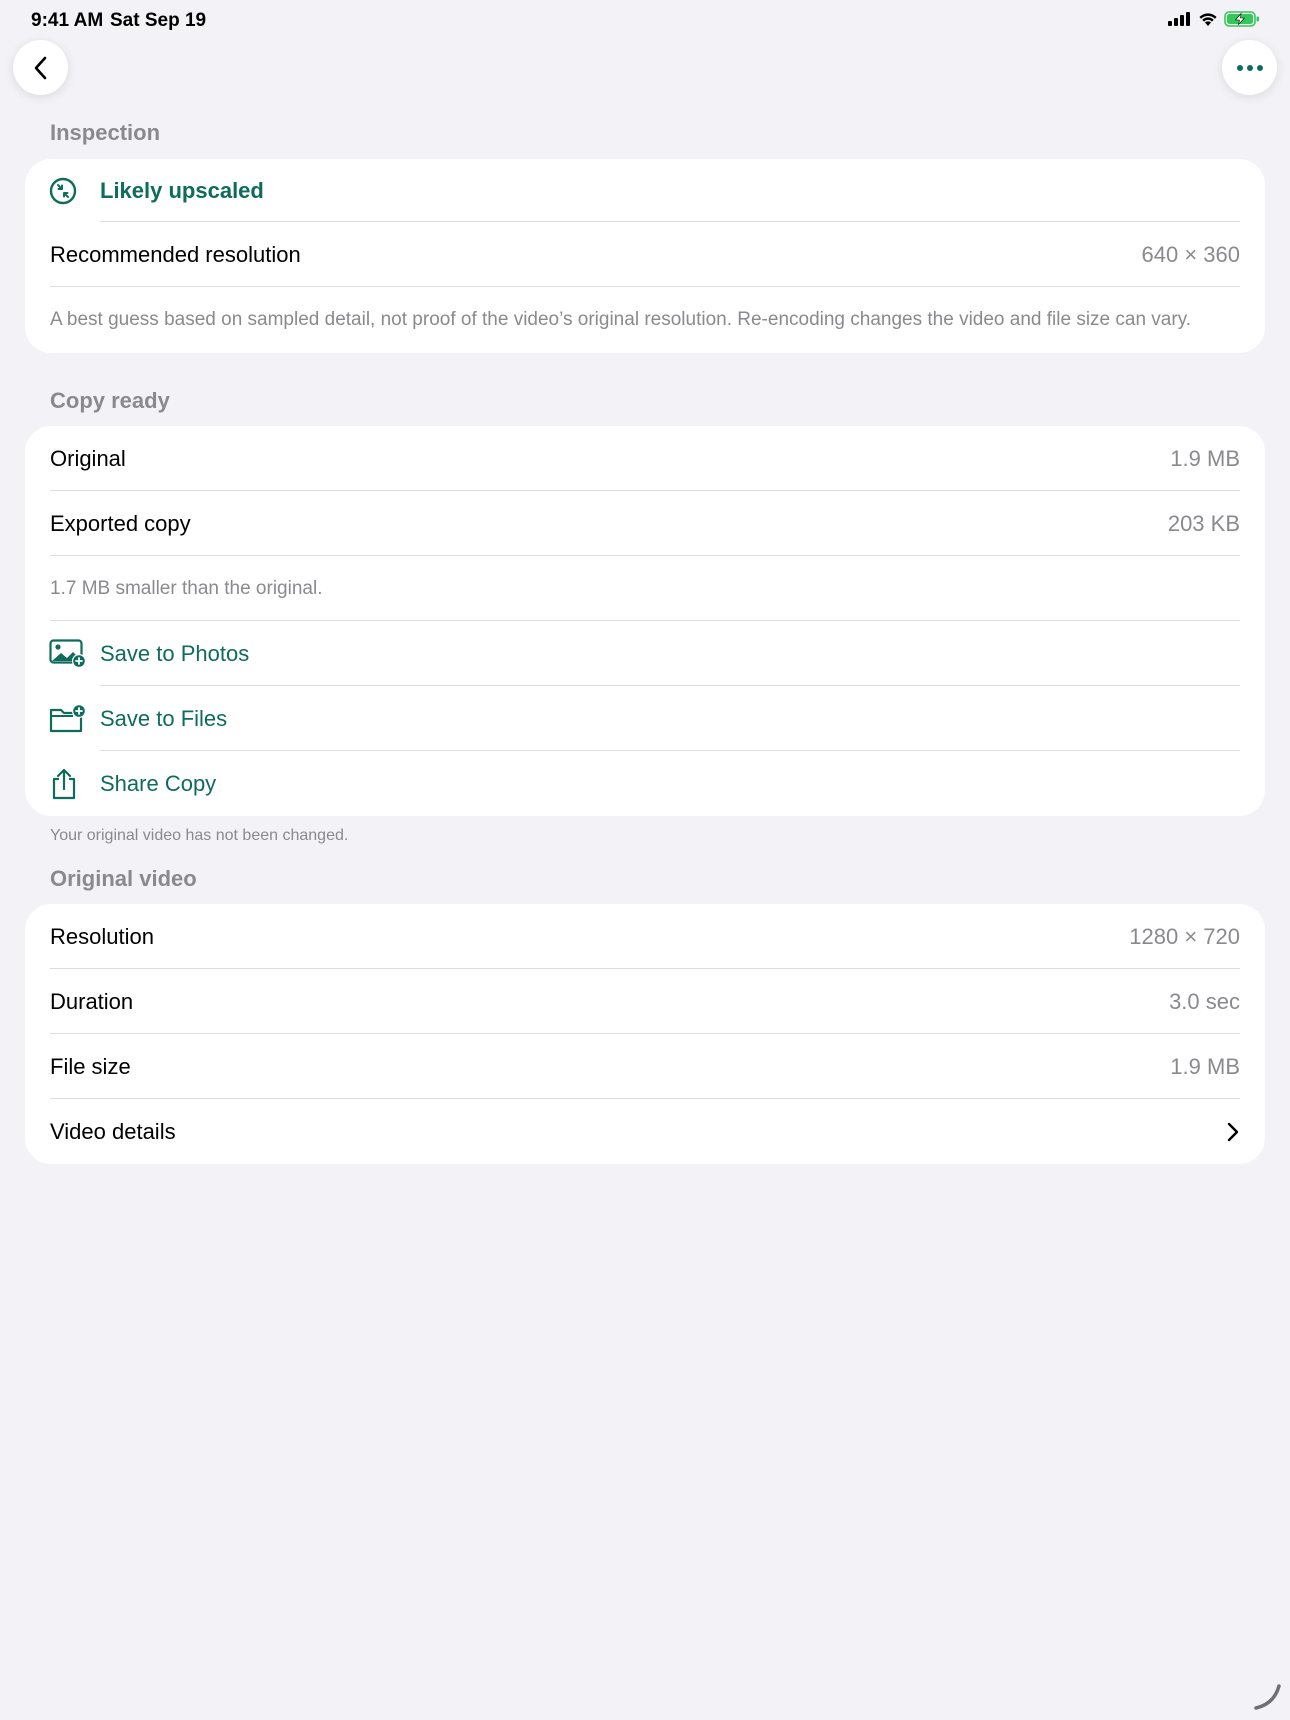  Describe the element at coordinates (1205, 458) in the screenshot. I see `original-size-value: 1.9 MB` at that location.